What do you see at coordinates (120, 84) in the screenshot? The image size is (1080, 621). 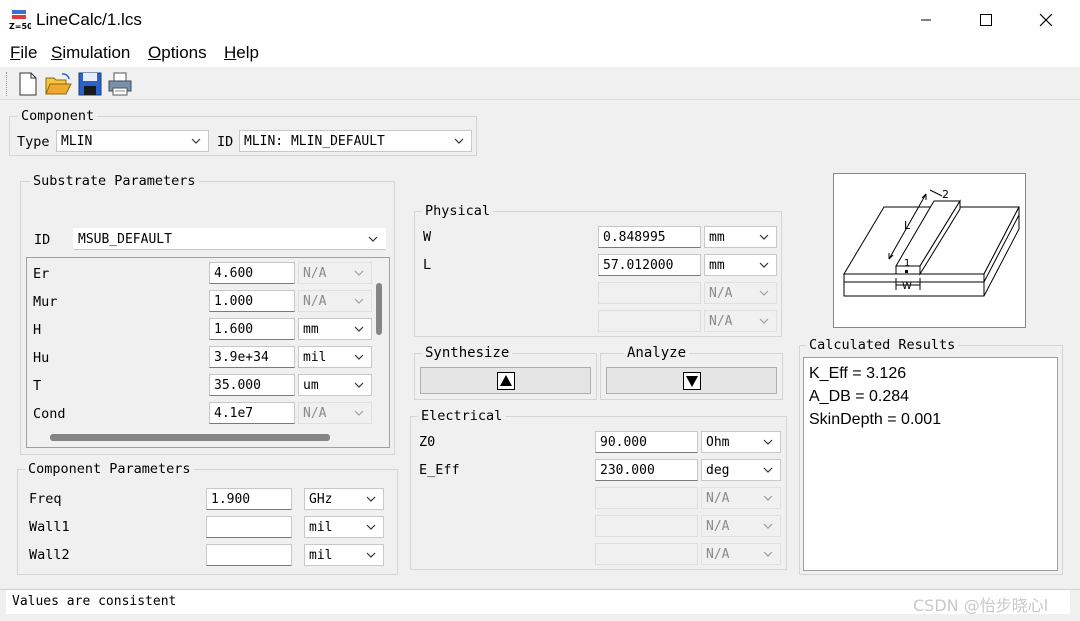 I see `print-icon` at bounding box center [120, 84].